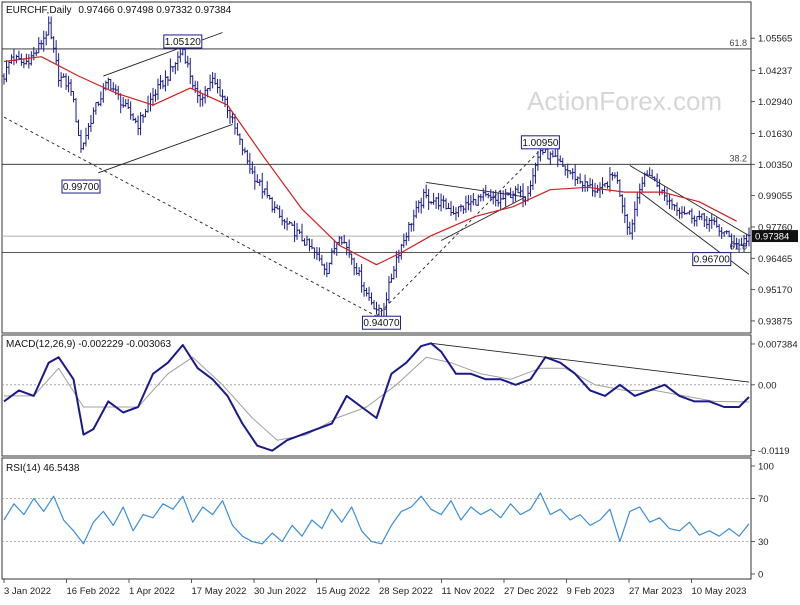  Describe the element at coordinates (152, 591) in the screenshot. I see `x-axis-tick-label: 1 Apr 2022` at that location.